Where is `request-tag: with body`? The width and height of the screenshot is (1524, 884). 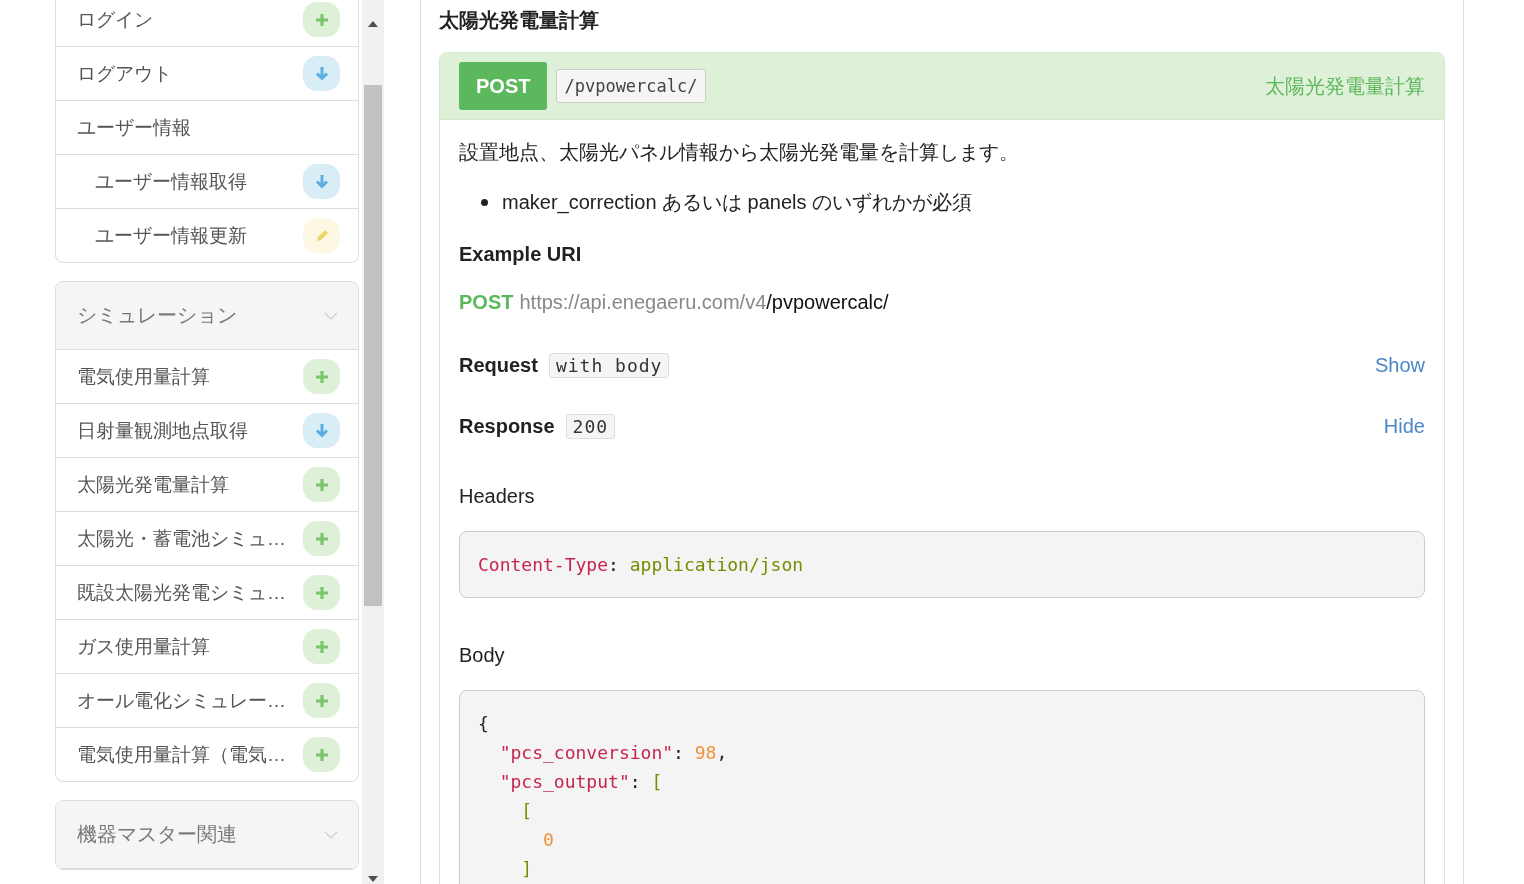
request-tag: with body is located at coordinates (609, 365).